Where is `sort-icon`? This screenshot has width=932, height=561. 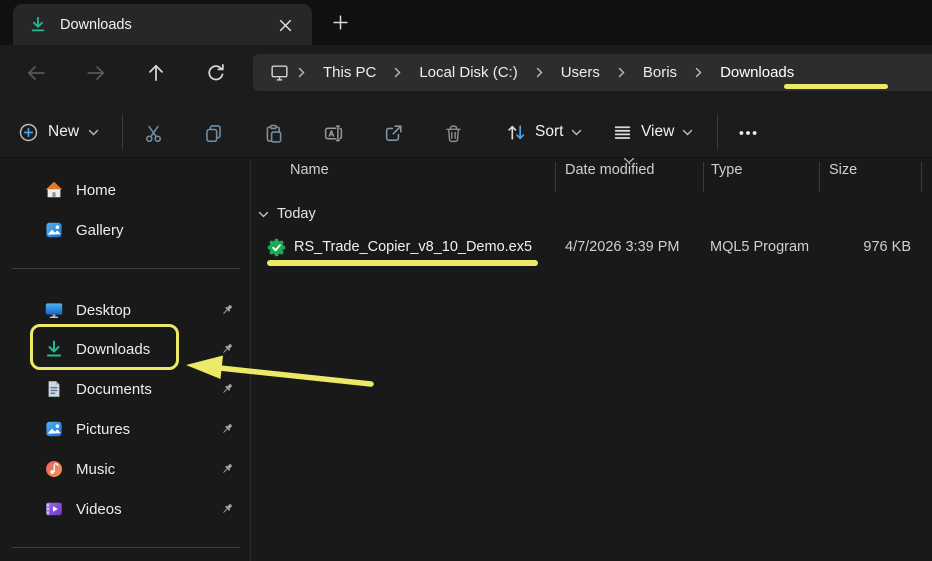
sort-icon is located at coordinates (516, 132).